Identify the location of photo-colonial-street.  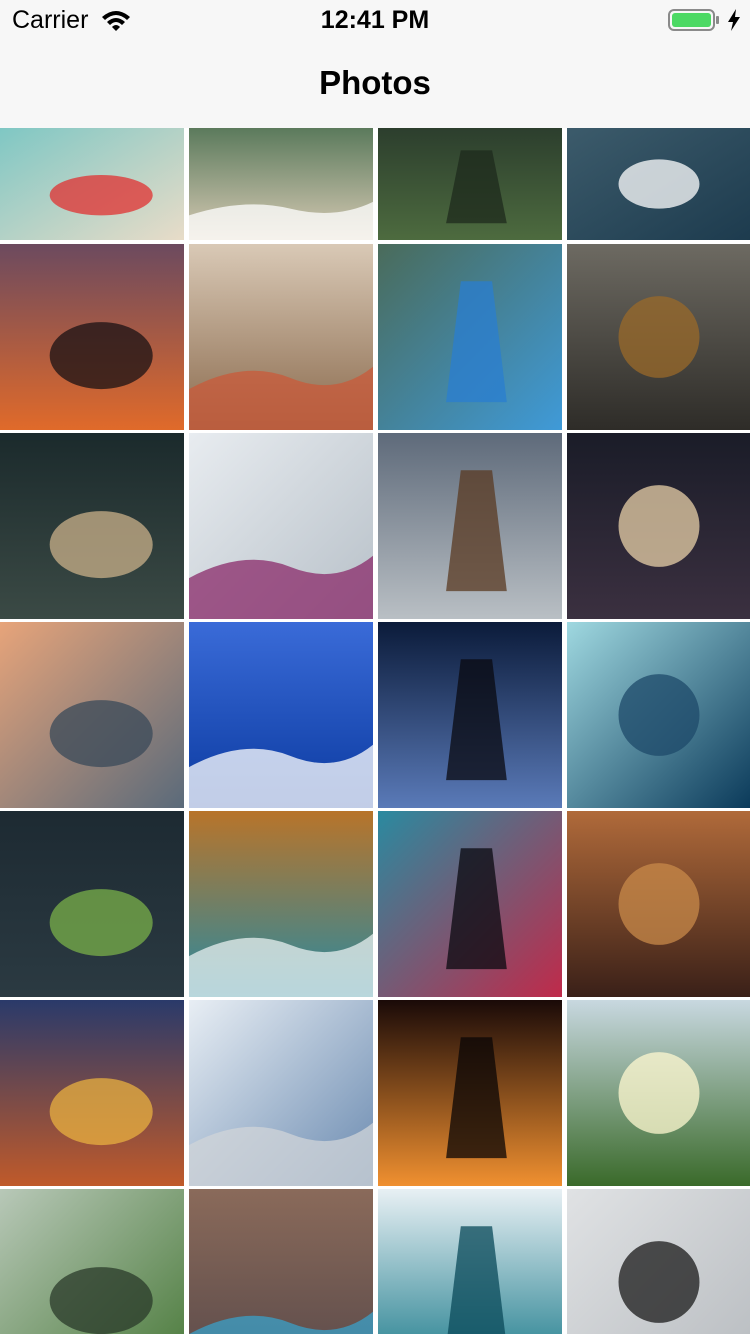
(281, 337).